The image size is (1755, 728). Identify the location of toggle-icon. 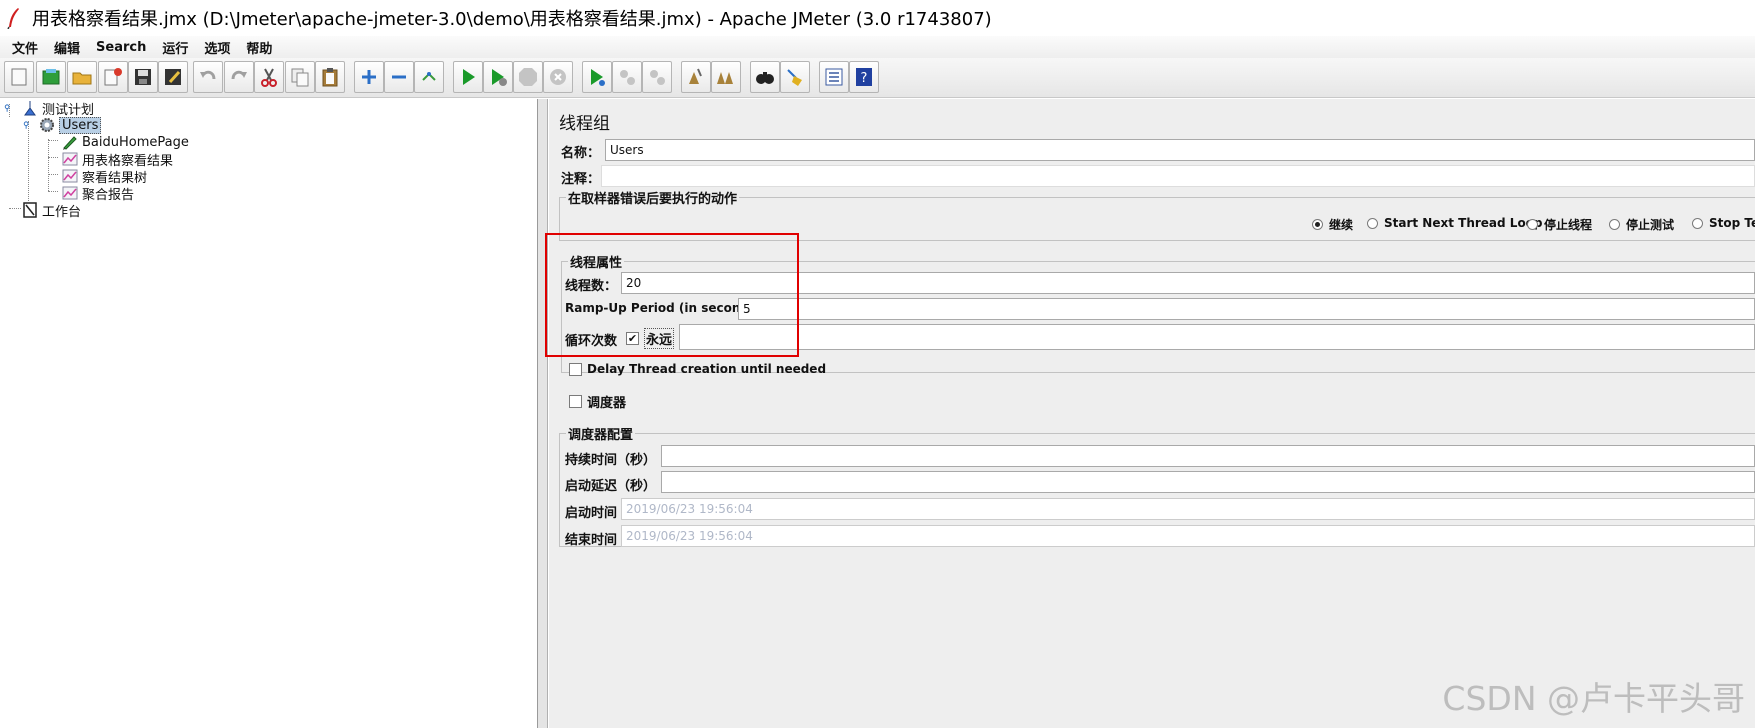
(429, 76).